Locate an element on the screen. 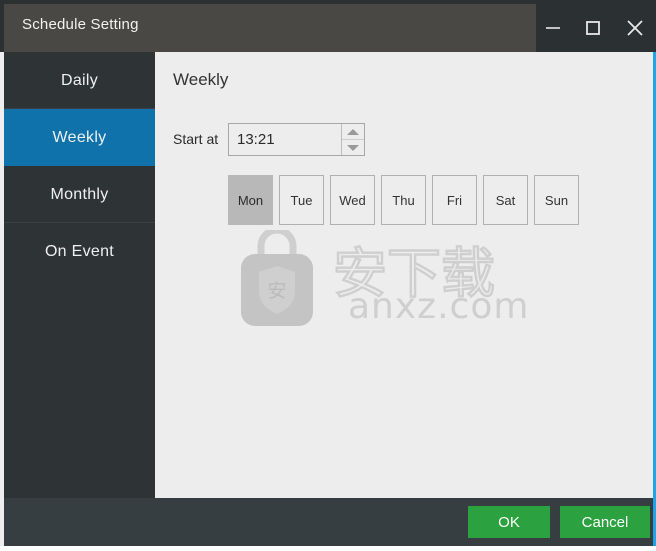  up-arrow-icon is located at coordinates (353, 132).